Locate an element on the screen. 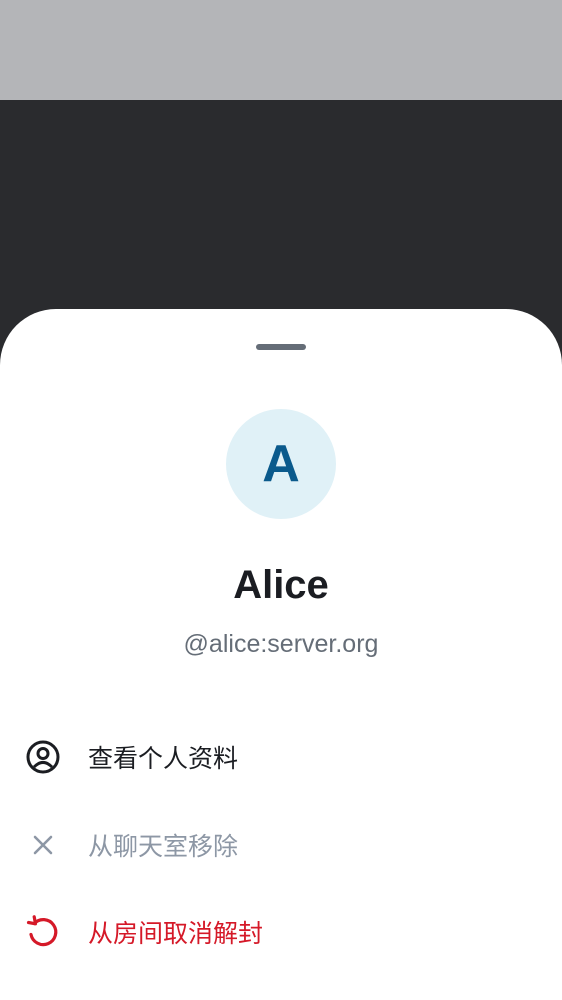  display-name: Alice is located at coordinates (281, 585).